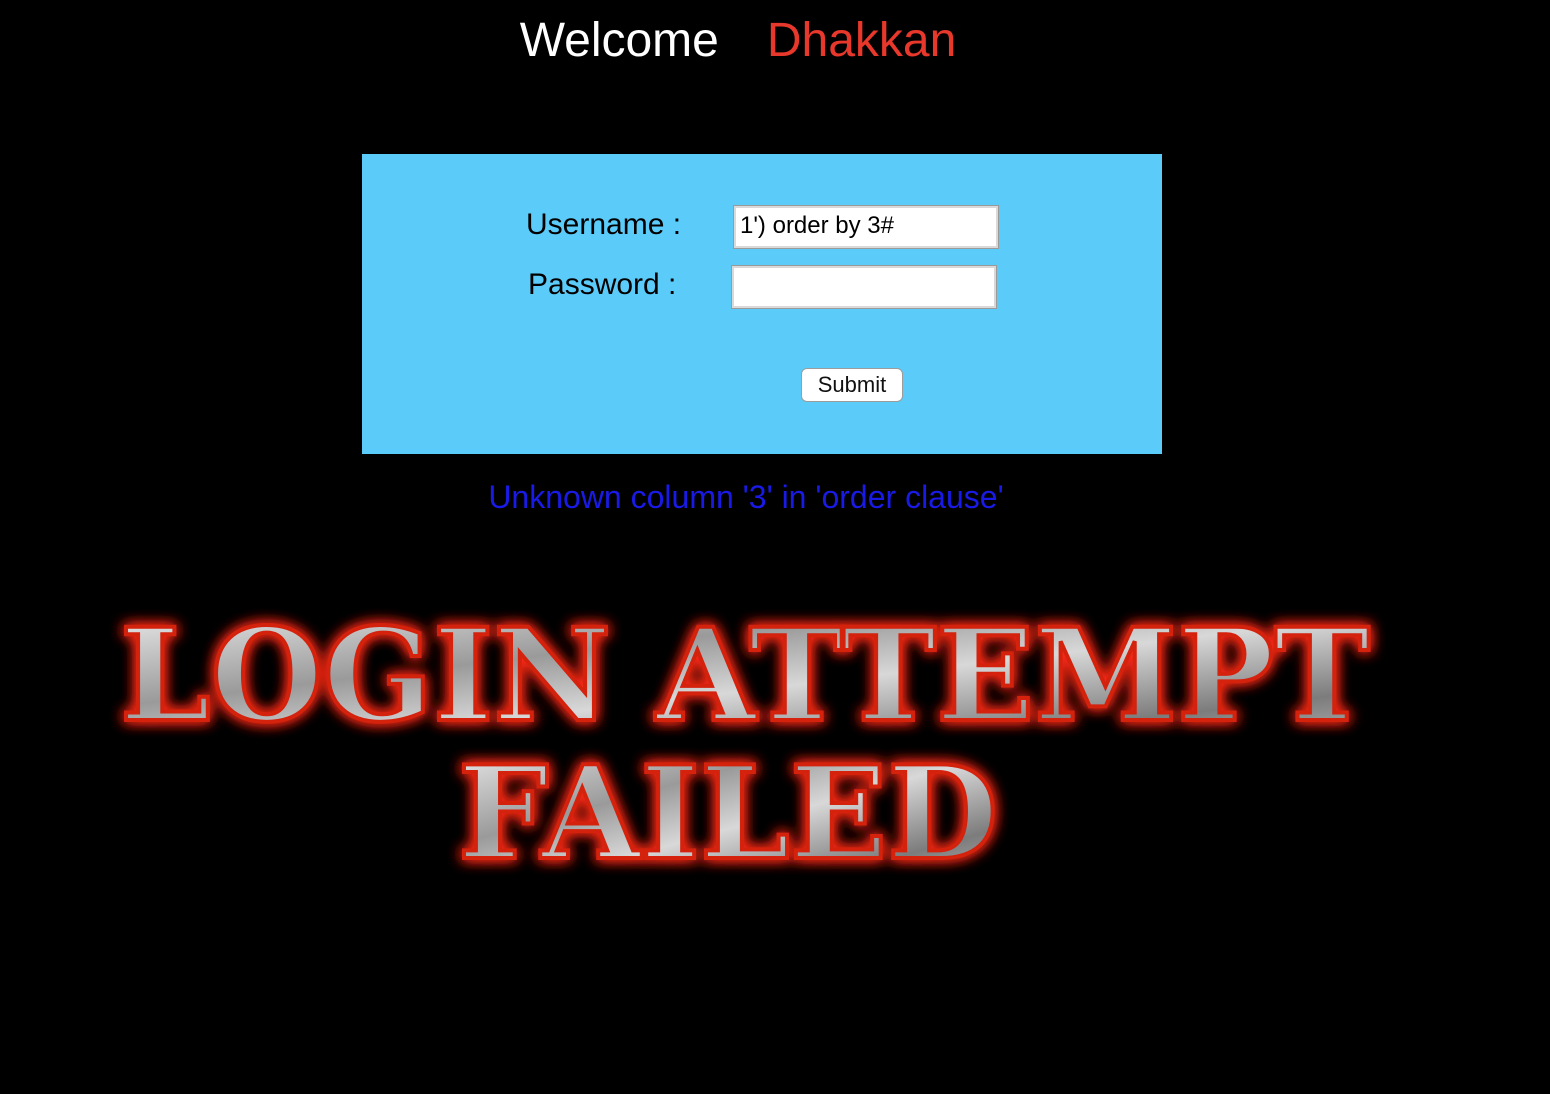 The image size is (1550, 1094). What do you see at coordinates (619, 40) in the screenshot?
I see `welcome-text: Welcome` at bounding box center [619, 40].